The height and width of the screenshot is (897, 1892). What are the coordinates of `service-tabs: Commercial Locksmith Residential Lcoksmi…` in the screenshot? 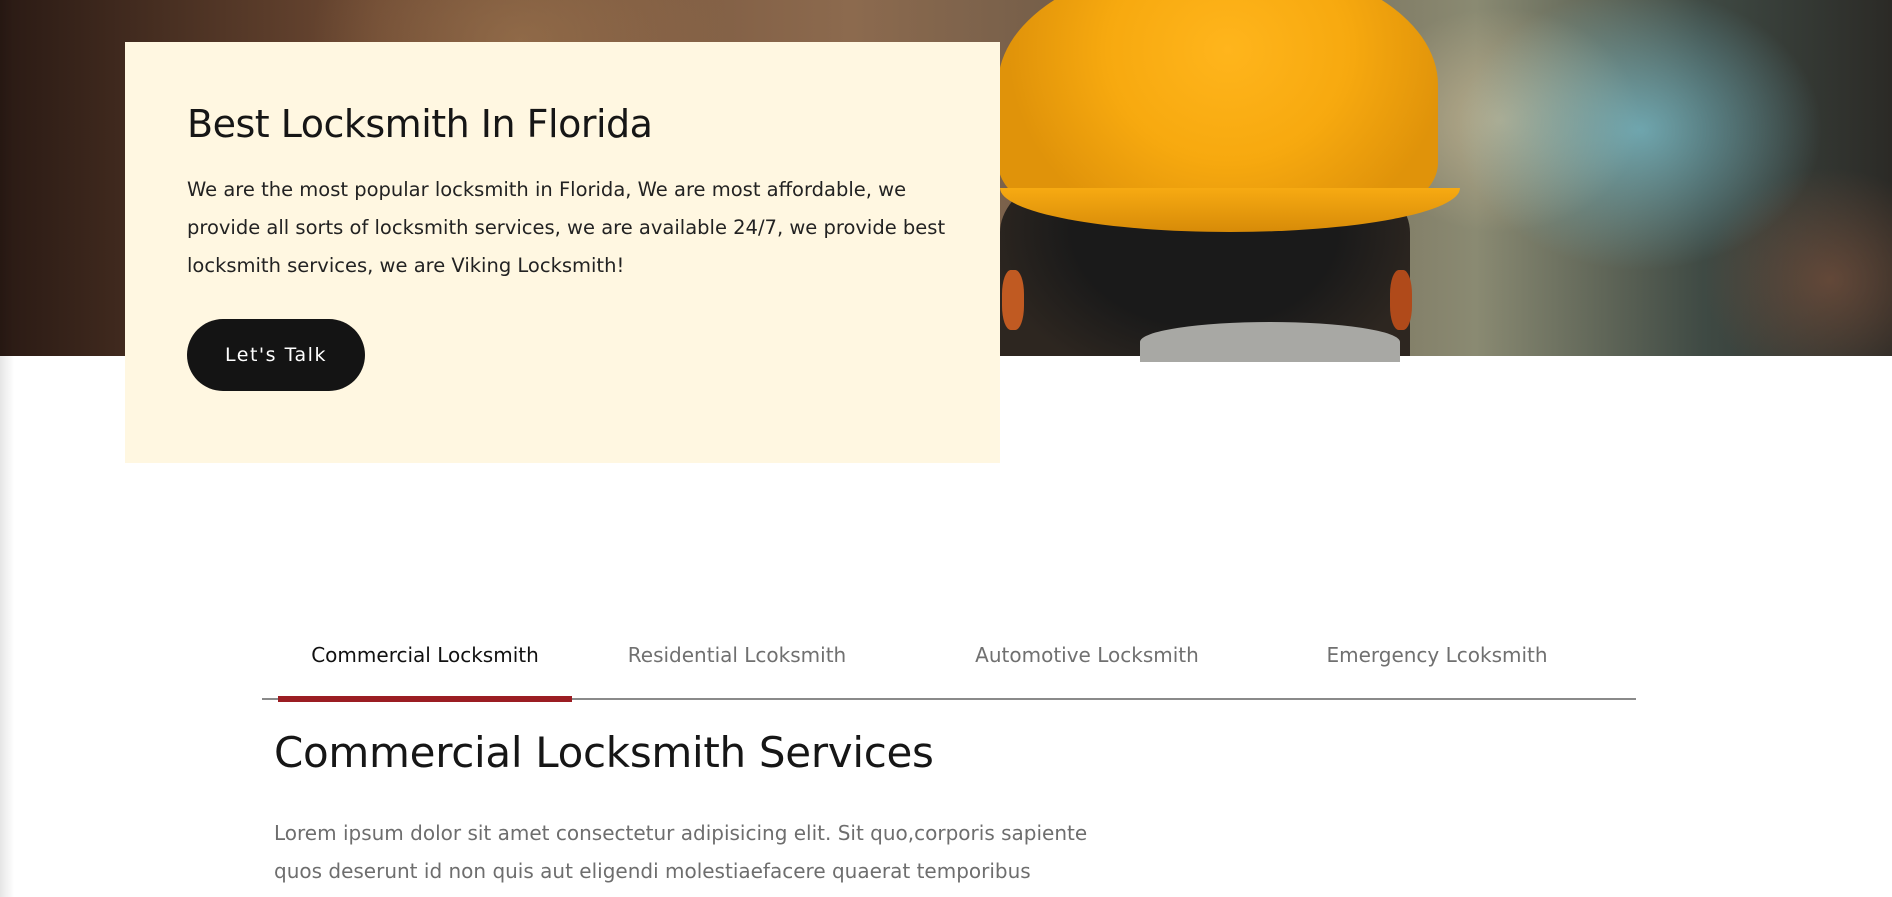 It's located at (949, 656).